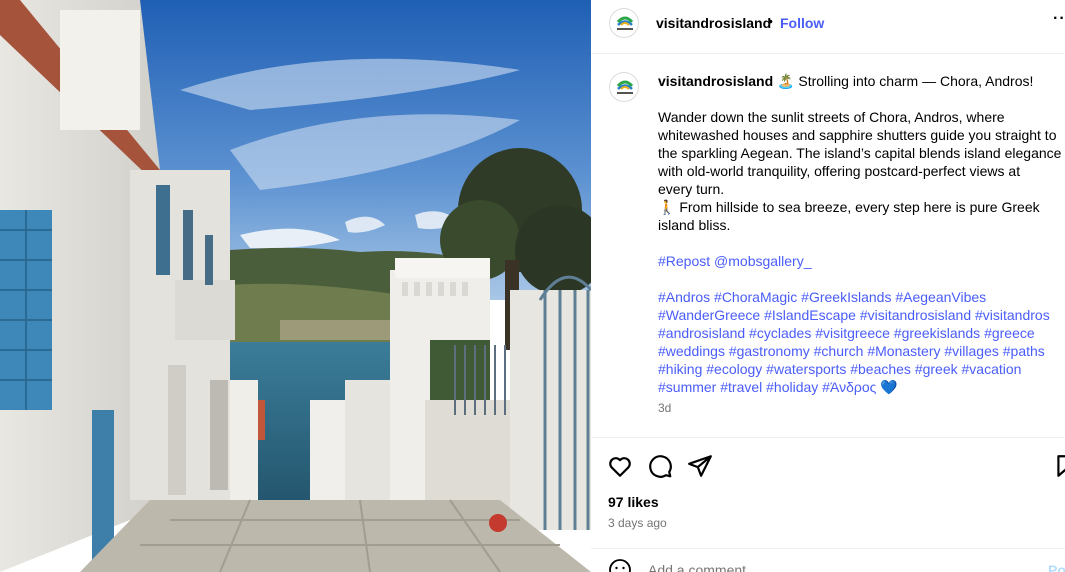  I want to click on repost-mention: #Repost @mobsgallery_, so click(858, 261).